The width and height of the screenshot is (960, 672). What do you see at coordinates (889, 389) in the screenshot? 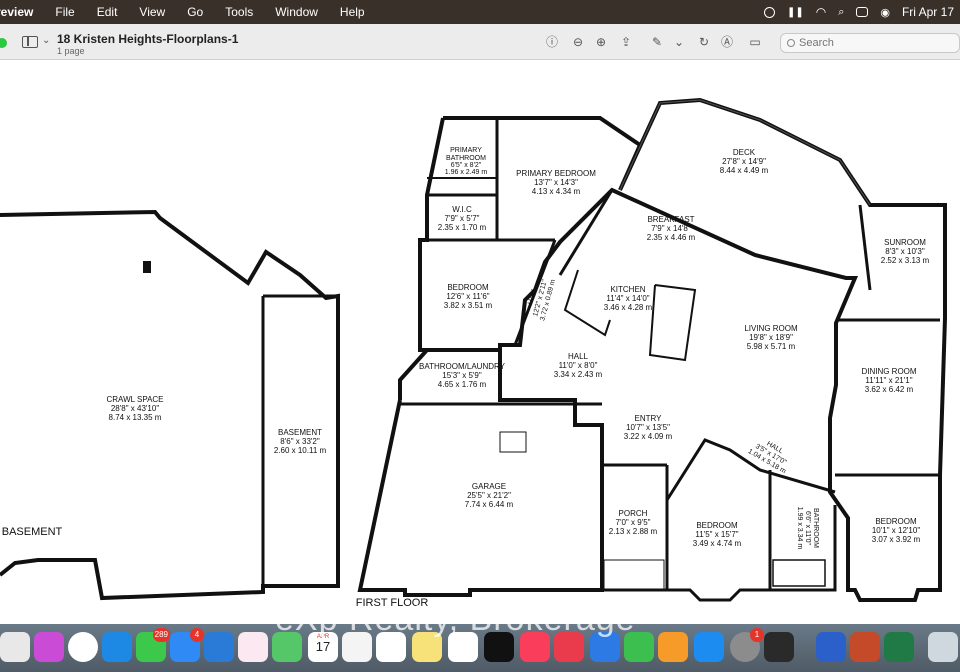
I see `room-metric: 3.62 x 6.42 m` at bounding box center [889, 389].